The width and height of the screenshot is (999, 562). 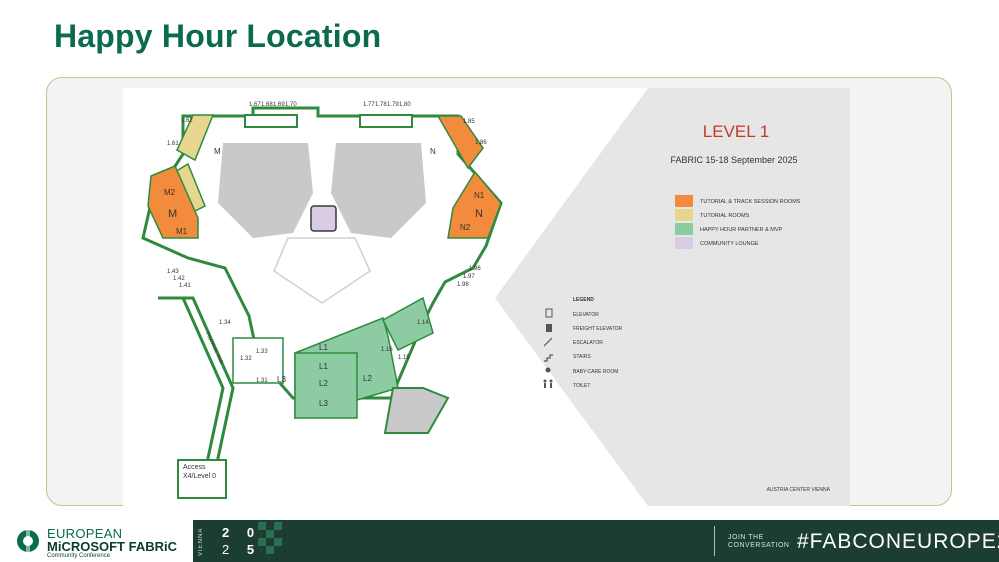 What do you see at coordinates (714, 541) in the screenshot?
I see `footer-divider` at bounding box center [714, 541].